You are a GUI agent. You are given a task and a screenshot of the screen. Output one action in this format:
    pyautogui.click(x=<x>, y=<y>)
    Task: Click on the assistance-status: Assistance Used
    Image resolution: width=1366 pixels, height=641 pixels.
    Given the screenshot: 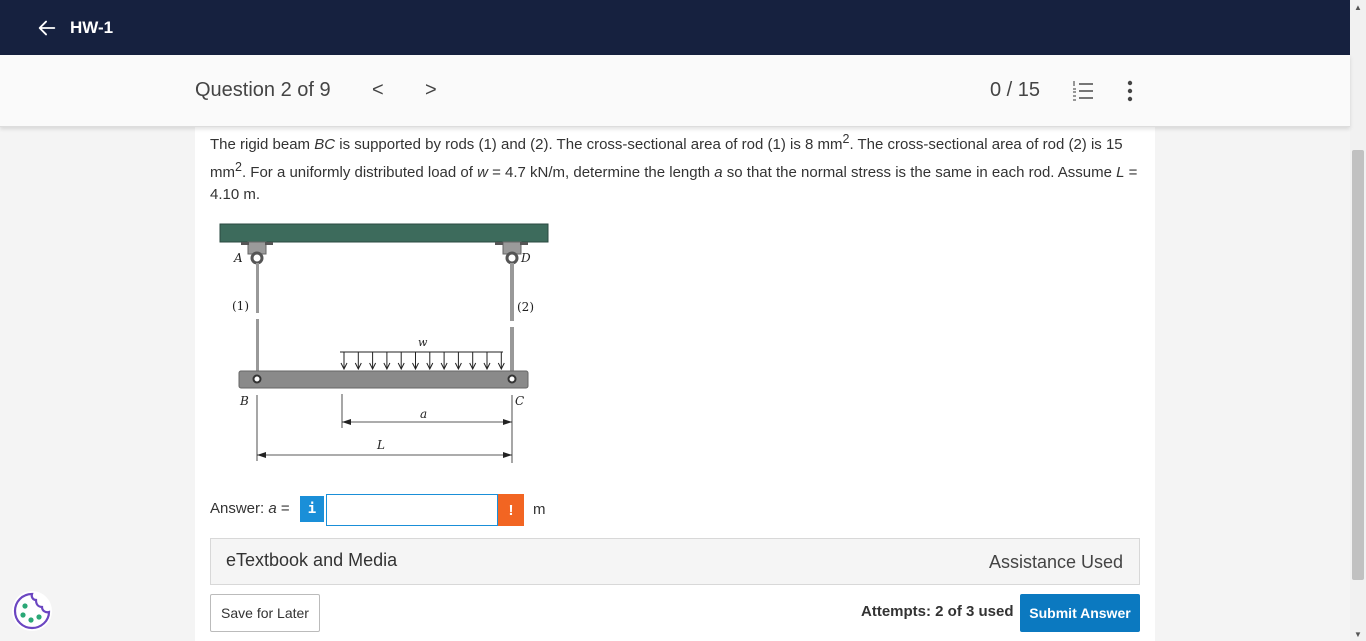 What is the action you would take?
    pyautogui.click(x=1055, y=562)
    